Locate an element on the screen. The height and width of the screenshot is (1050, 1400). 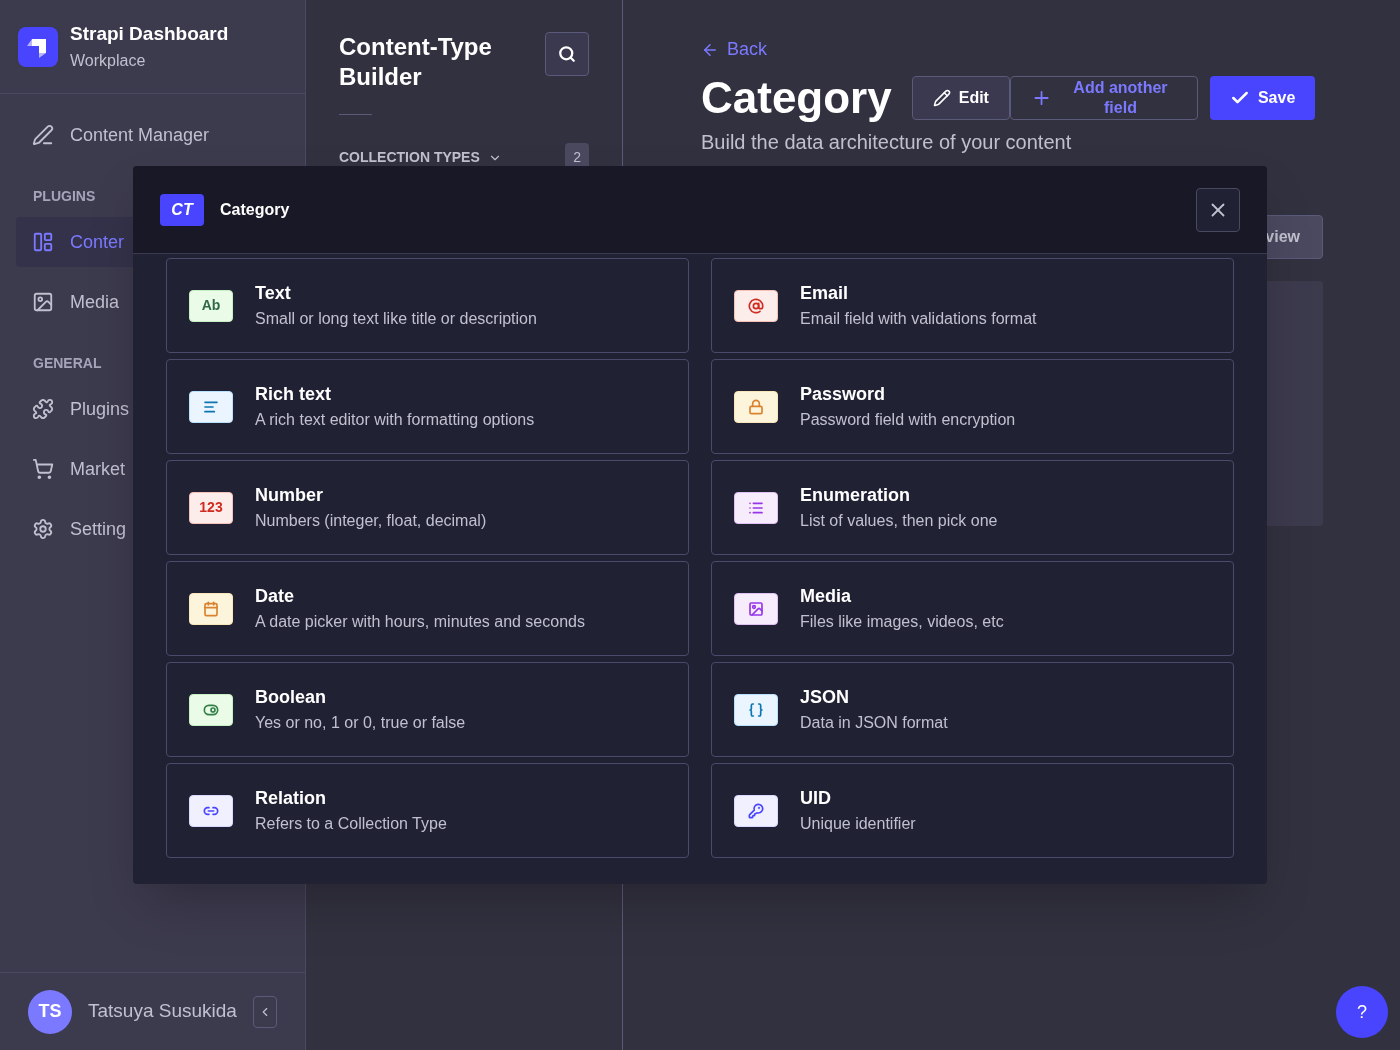
field-type-description: Numbers (integer, float, decimal) is located at coordinates (371, 521).